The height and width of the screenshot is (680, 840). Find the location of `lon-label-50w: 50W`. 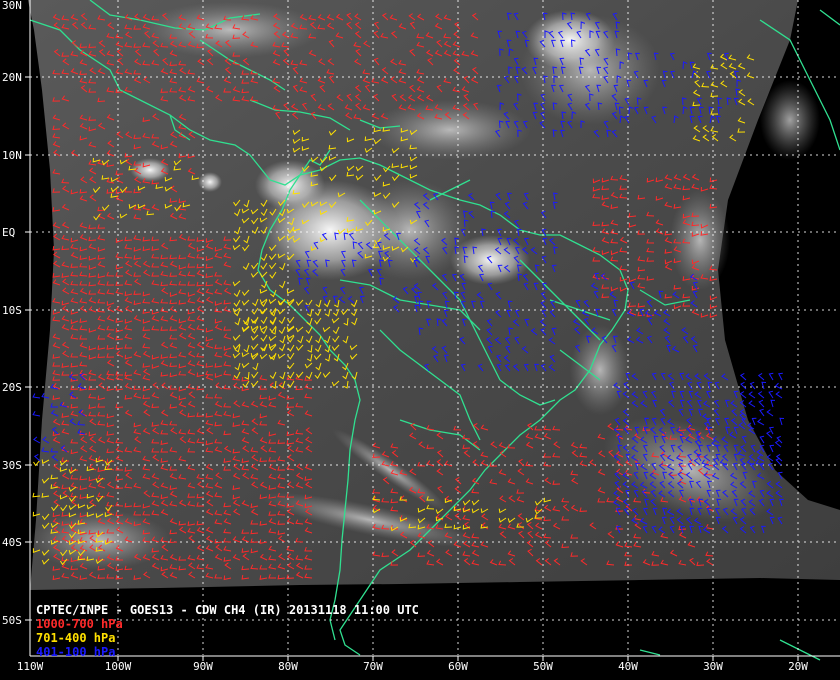

lon-label-50w: 50W is located at coordinates (543, 666).